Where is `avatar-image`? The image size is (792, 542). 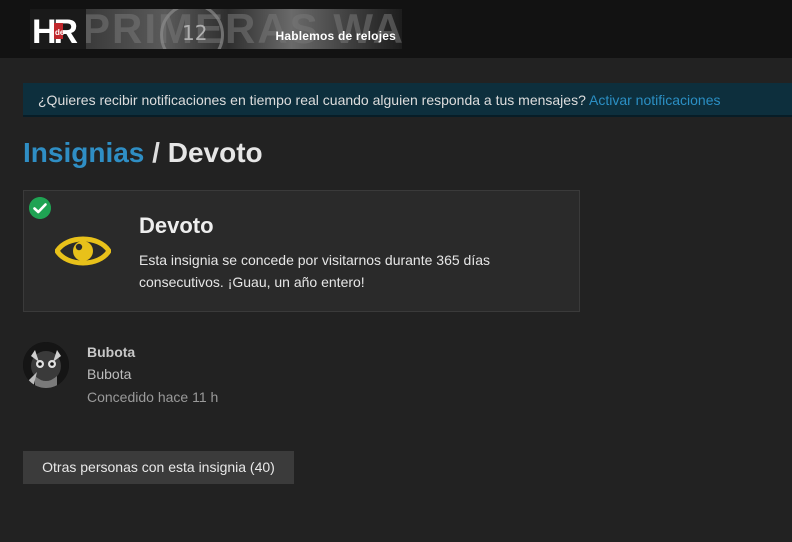
avatar-image is located at coordinates (46, 365).